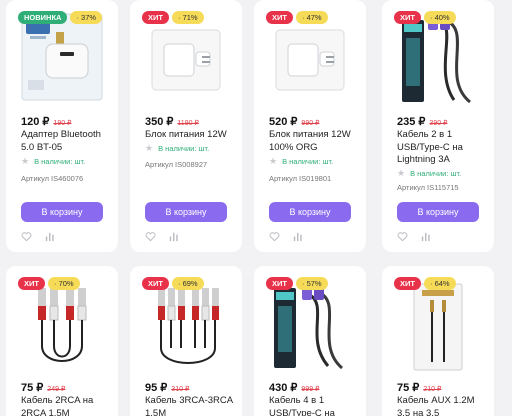 This screenshot has width=512, height=416. I want to click on product-title: Кабель 3RCA-3RCA 1.5M, so click(189, 405).